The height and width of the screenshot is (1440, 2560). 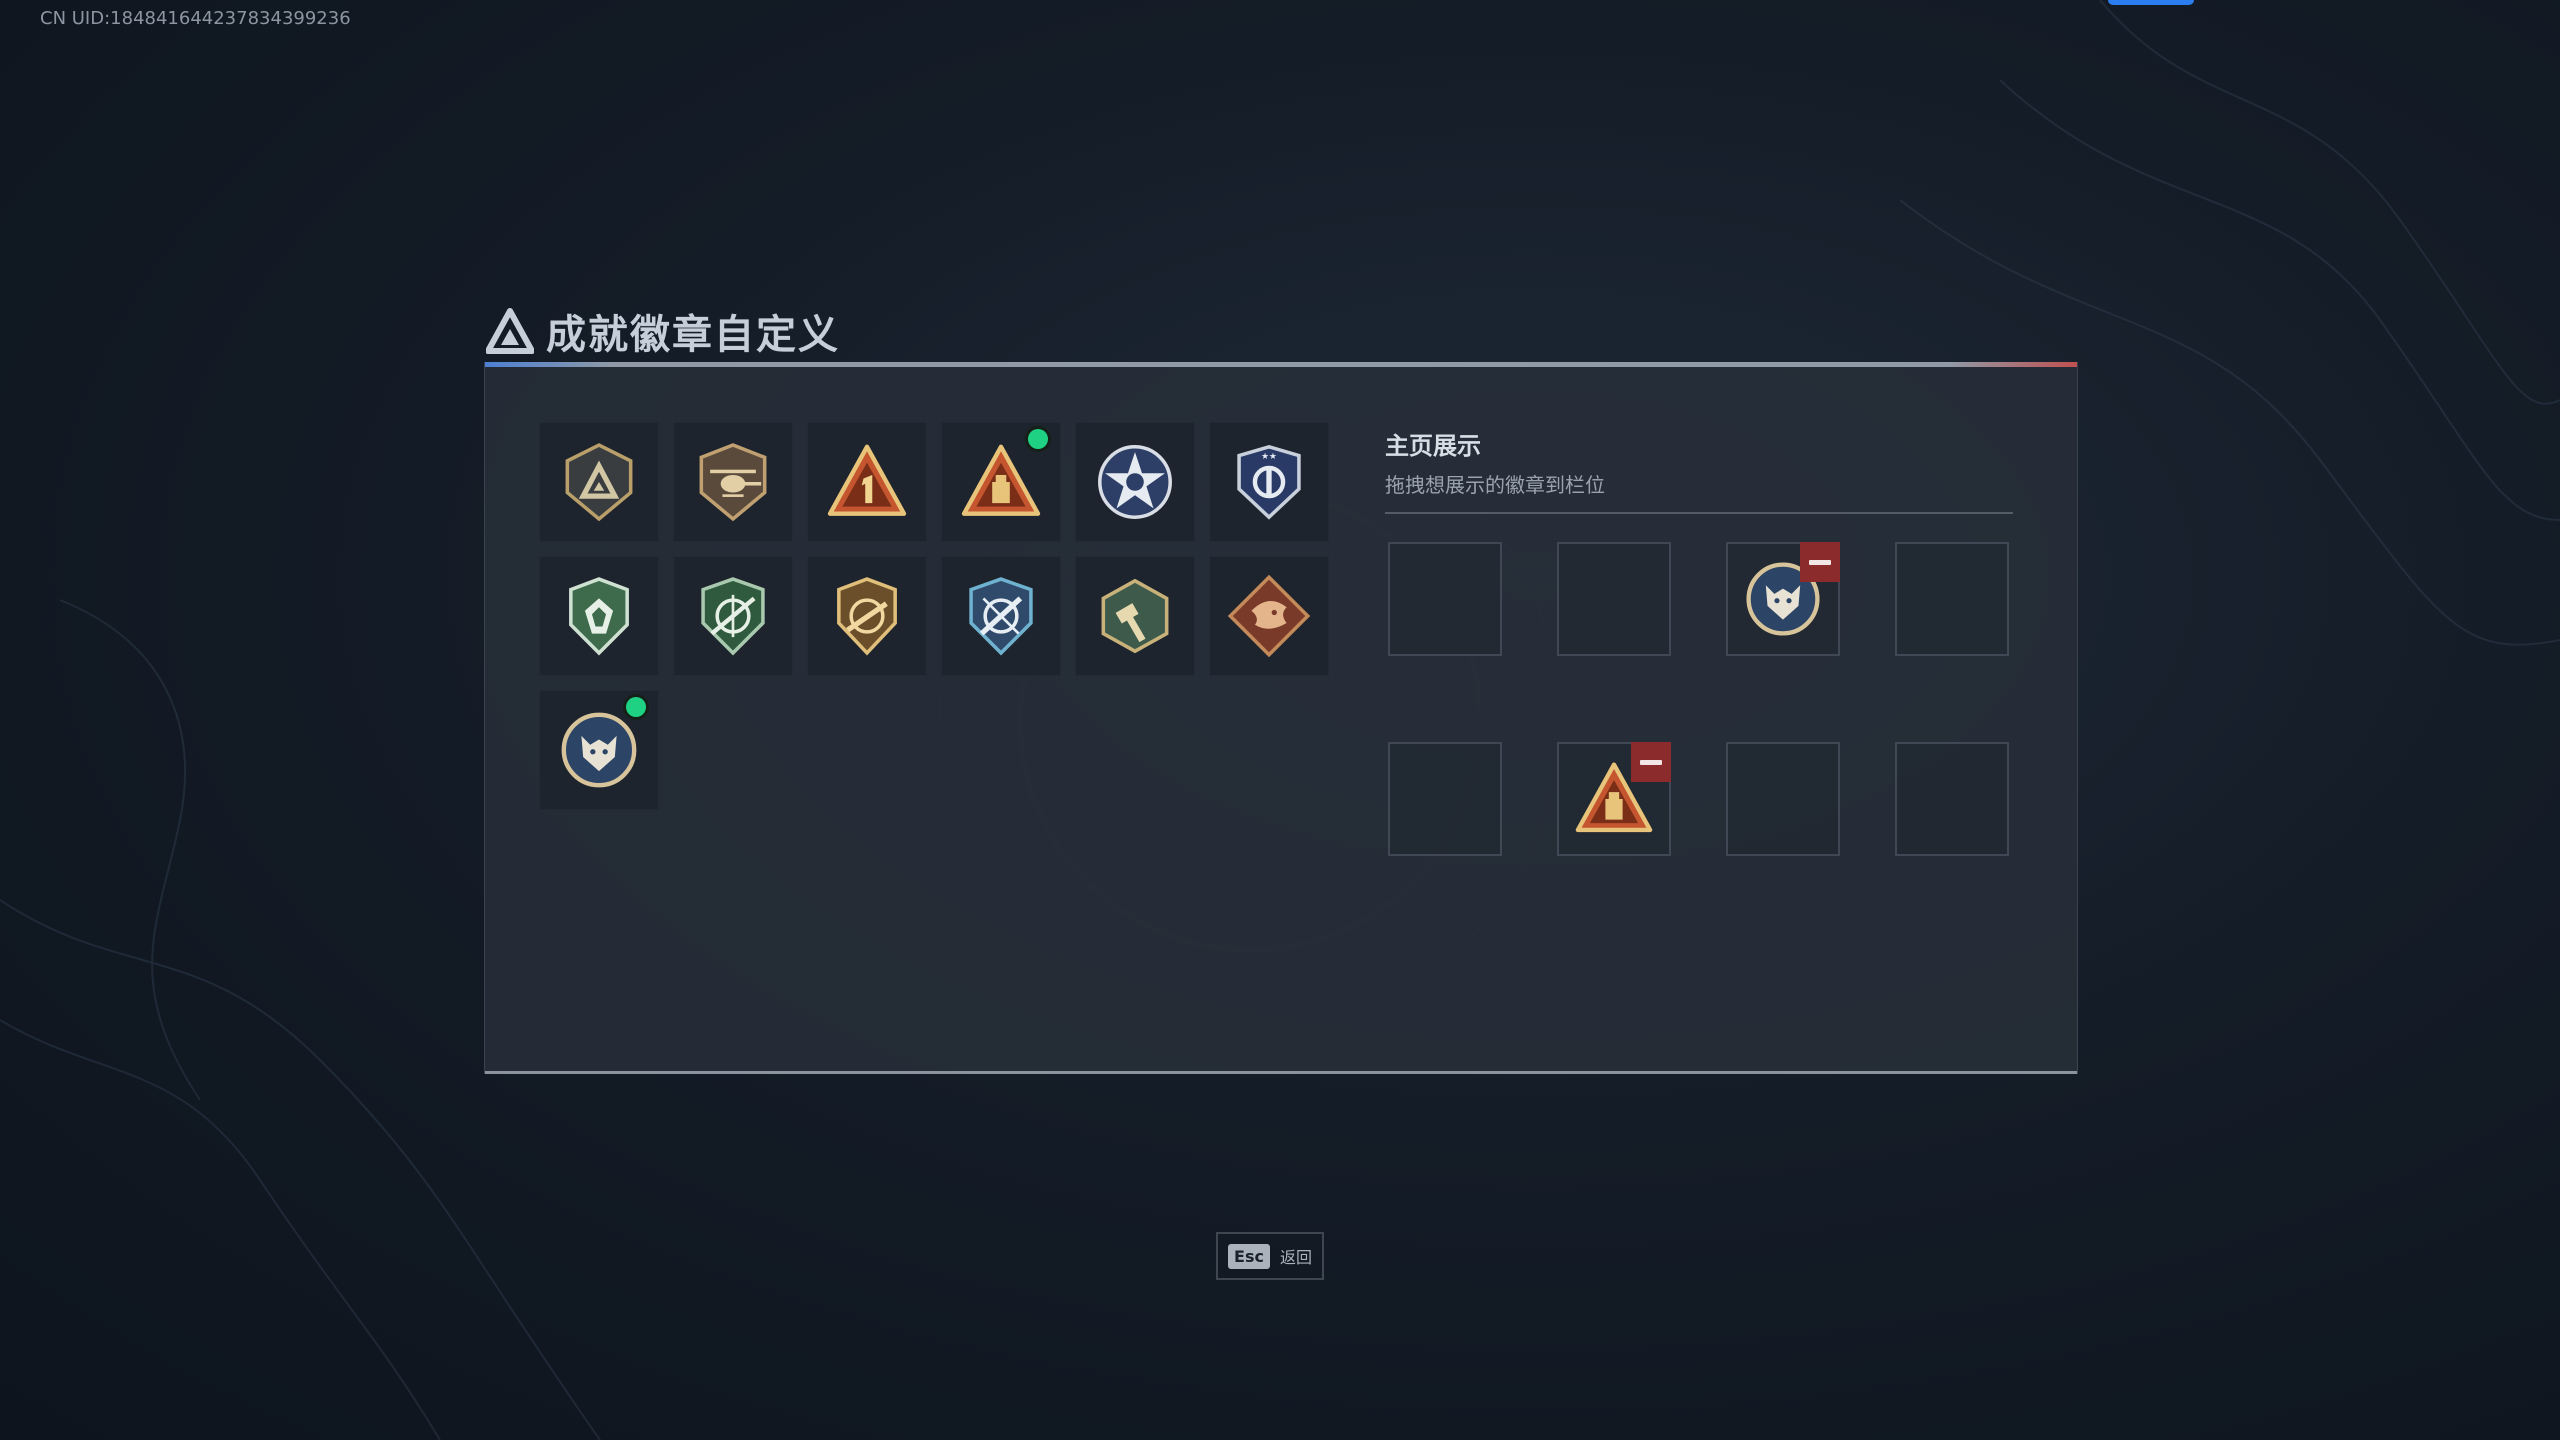 I want to click on badge-green-crosshair, so click(x=733, y=616).